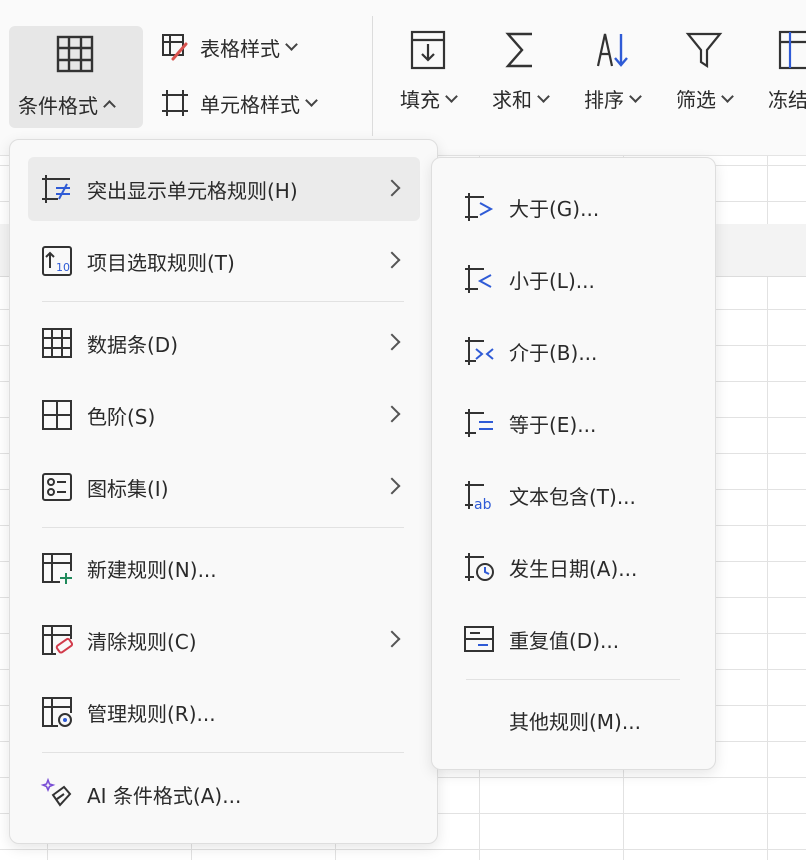 The image size is (806, 860). What do you see at coordinates (63, 267) in the screenshot?
I see `svg-text: 10` at bounding box center [63, 267].